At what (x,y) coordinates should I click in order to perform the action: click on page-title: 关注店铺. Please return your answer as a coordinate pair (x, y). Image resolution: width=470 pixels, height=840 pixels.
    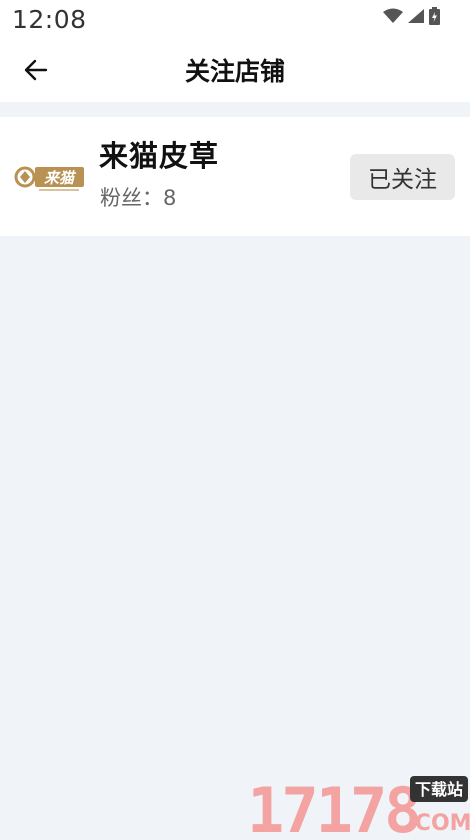
    Looking at the image, I should click on (234, 71).